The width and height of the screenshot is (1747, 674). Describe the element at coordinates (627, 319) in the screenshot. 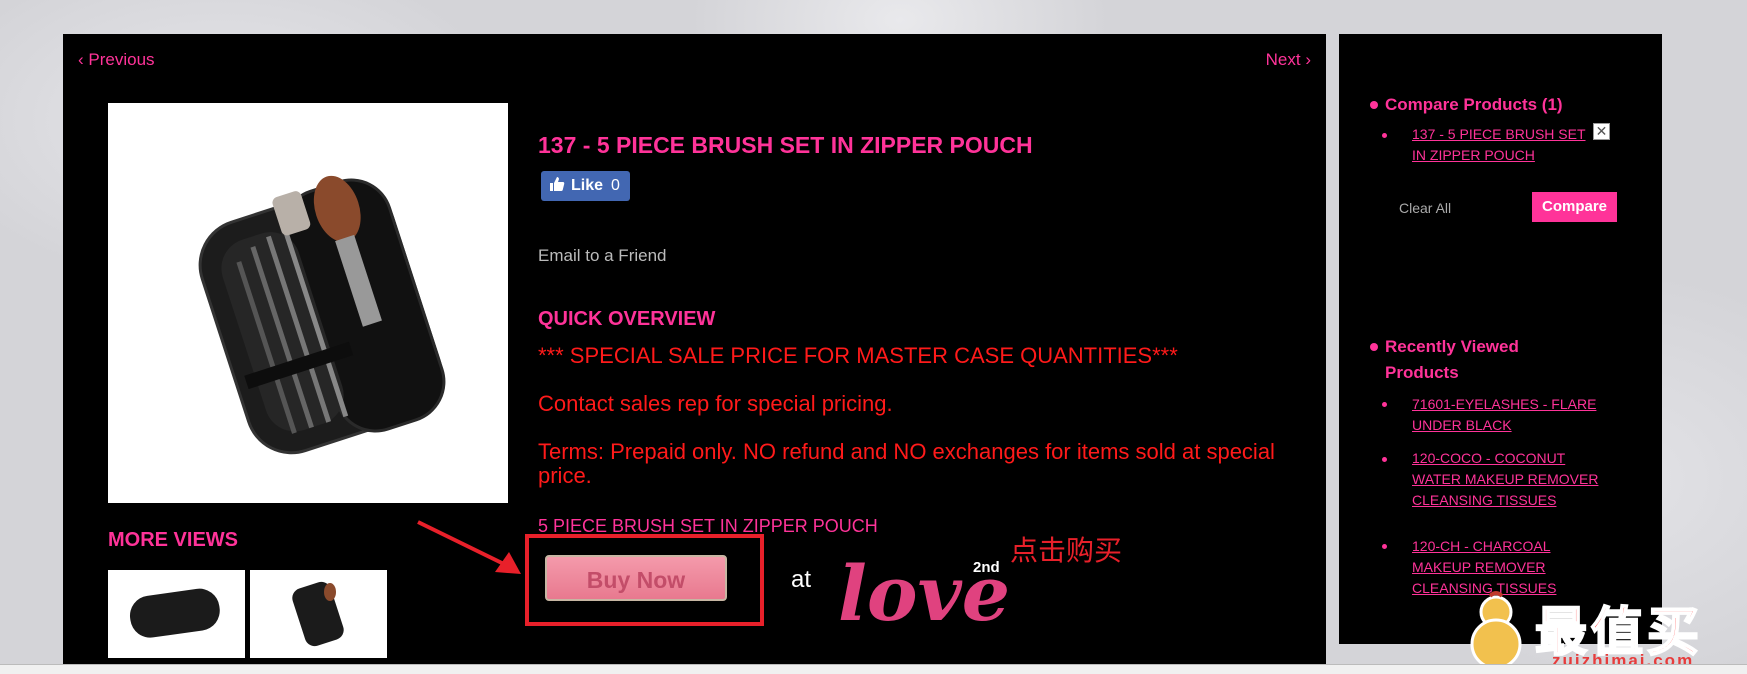

I see `quick-overview-heading: QUICK OVERVIEW` at that location.